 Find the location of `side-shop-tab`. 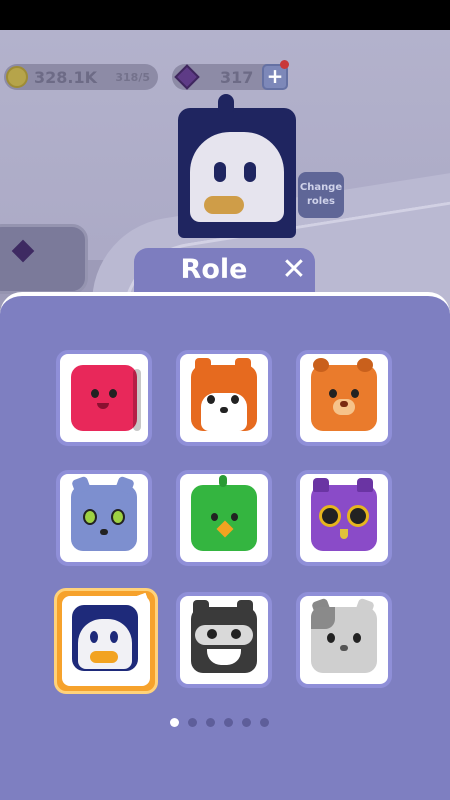

side-shop-tab is located at coordinates (44, 259).